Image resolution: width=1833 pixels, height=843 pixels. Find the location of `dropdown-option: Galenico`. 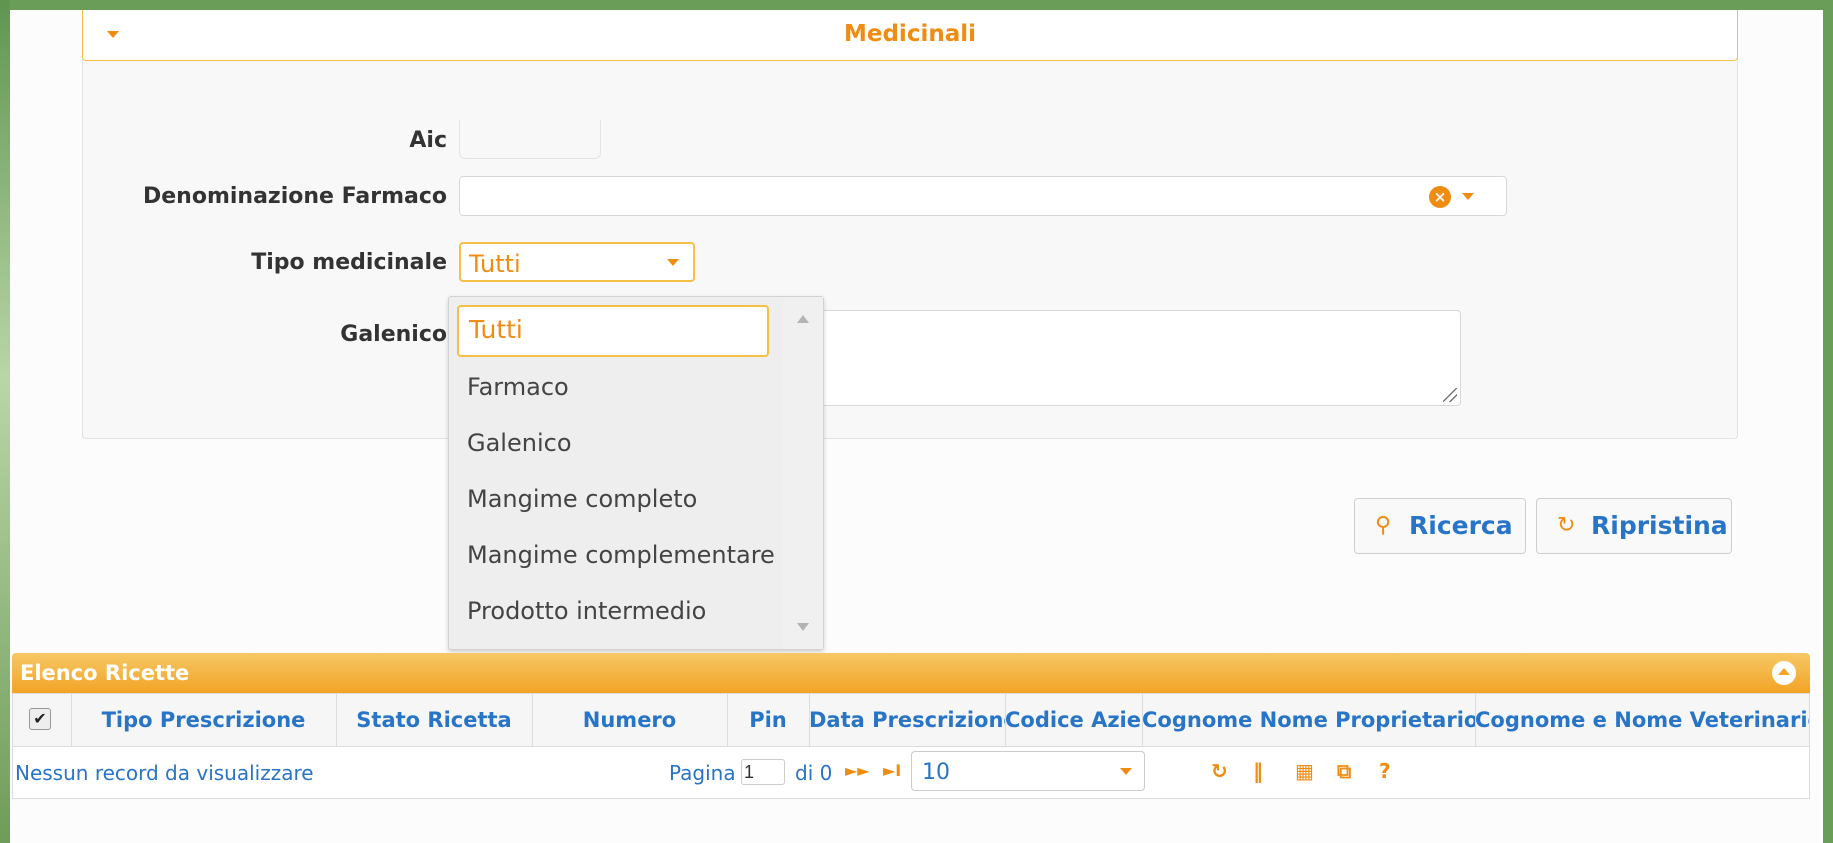

dropdown-option: Galenico is located at coordinates (519, 443).